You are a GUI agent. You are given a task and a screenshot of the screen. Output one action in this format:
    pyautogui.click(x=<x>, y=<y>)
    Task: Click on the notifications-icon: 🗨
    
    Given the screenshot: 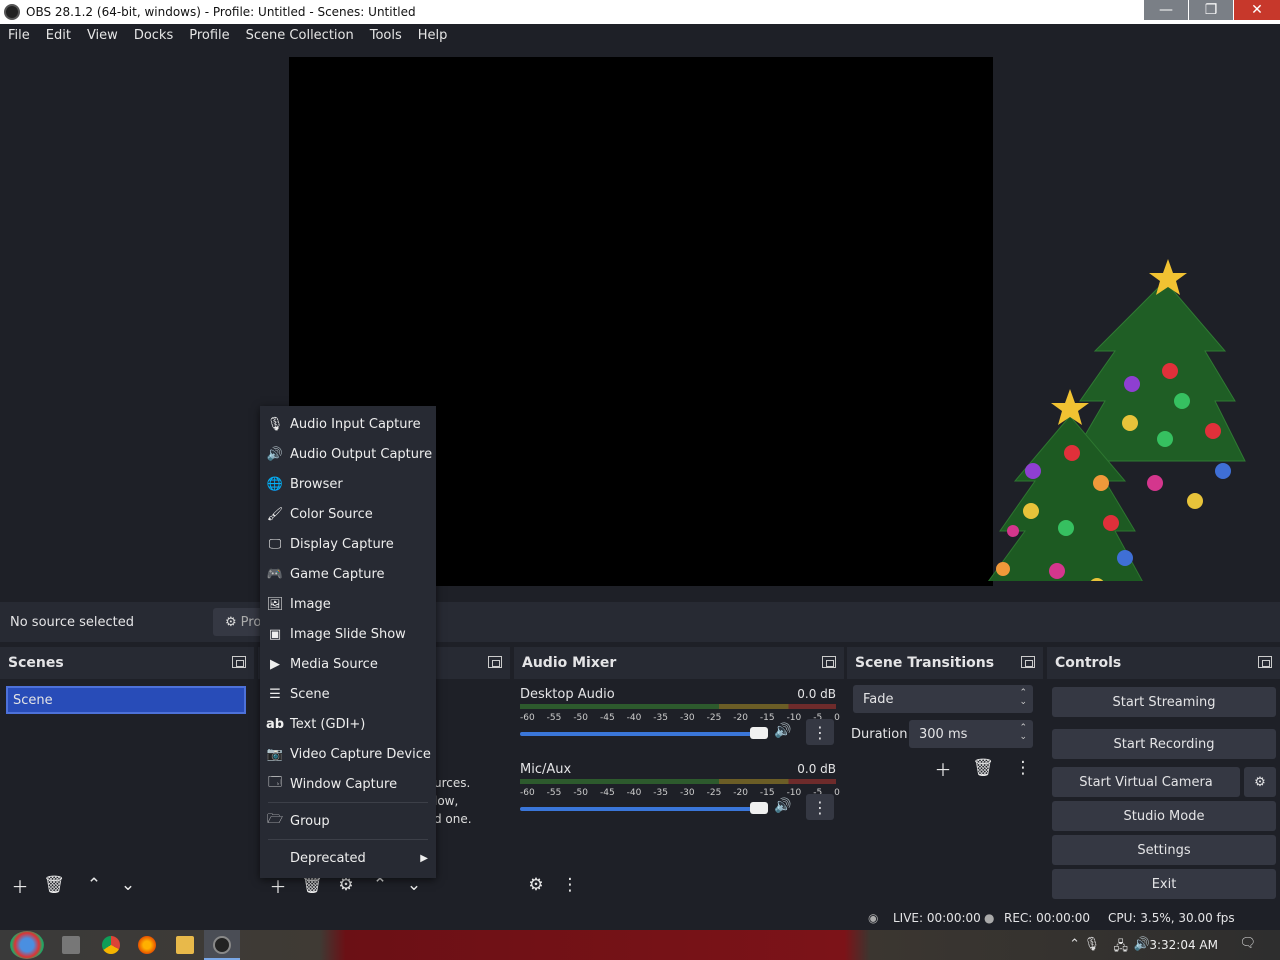 What is the action you would take?
    pyautogui.click(x=1247, y=943)
    